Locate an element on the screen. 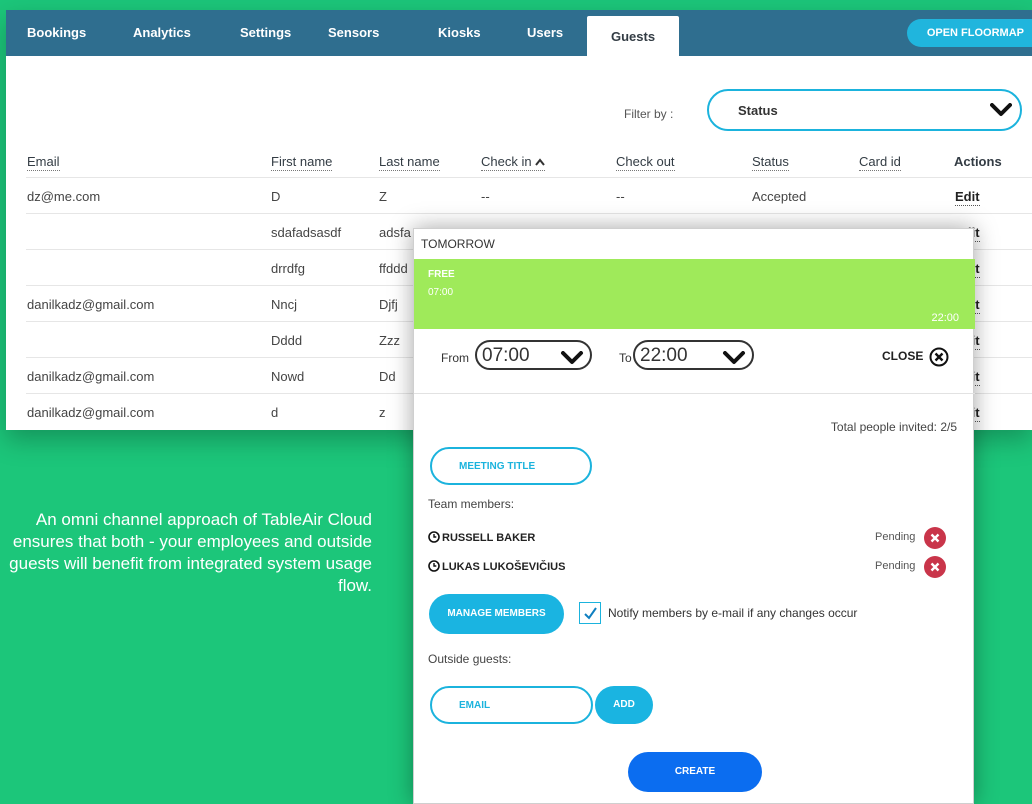  tab-kiosks: Kiosks is located at coordinates (459, 33).